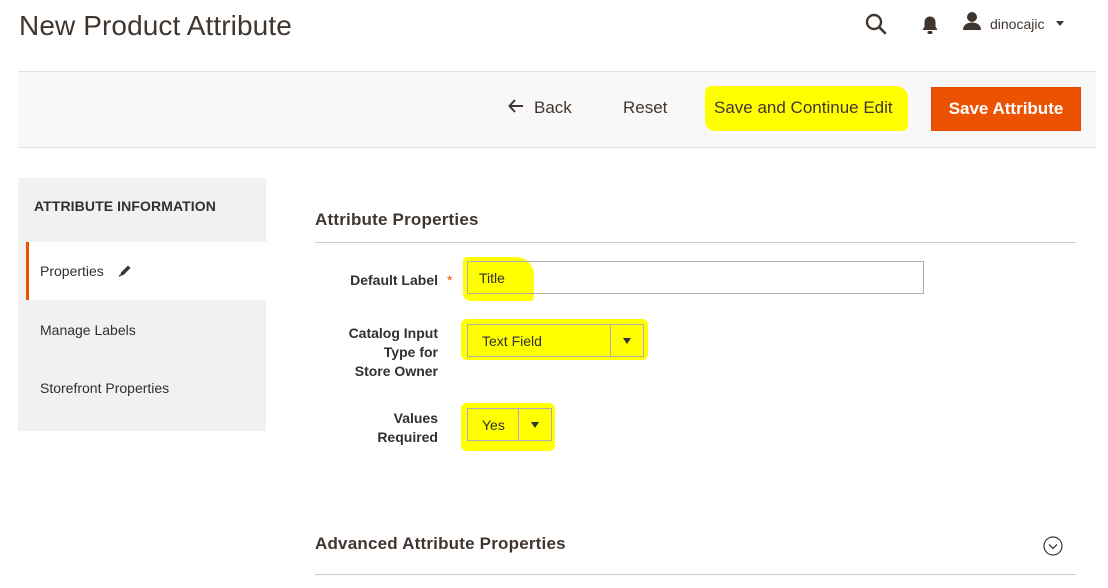  What do you see at coordinates (450, 280) in the screenshot?
I see `required-star: *` at bounding box center [450, 280].